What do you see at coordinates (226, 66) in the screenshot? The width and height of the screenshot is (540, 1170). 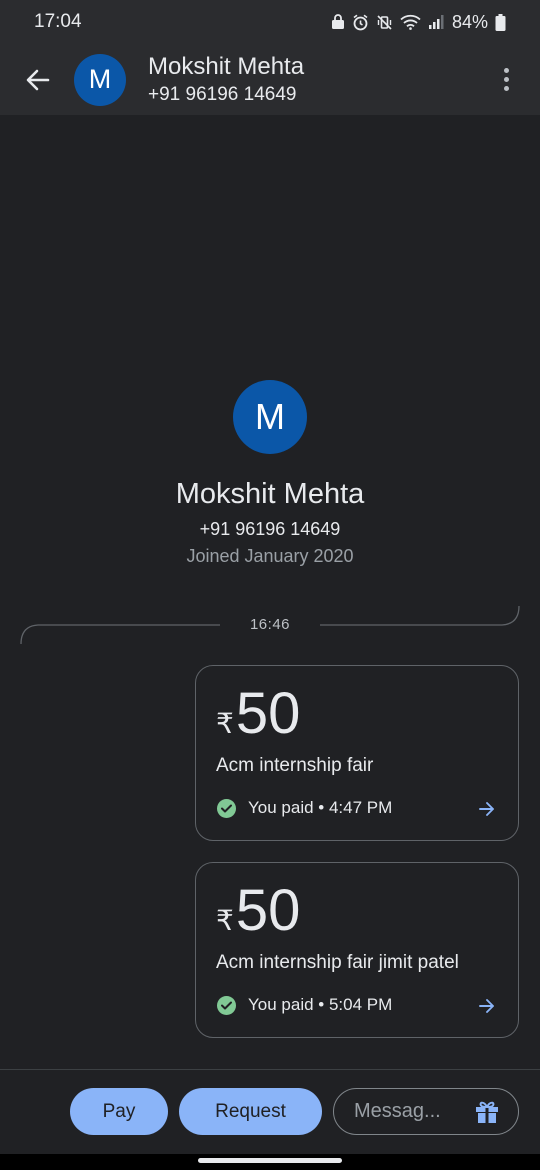 I see `contact-name: Mokshit Mehta` at bounding box center [226, 66].